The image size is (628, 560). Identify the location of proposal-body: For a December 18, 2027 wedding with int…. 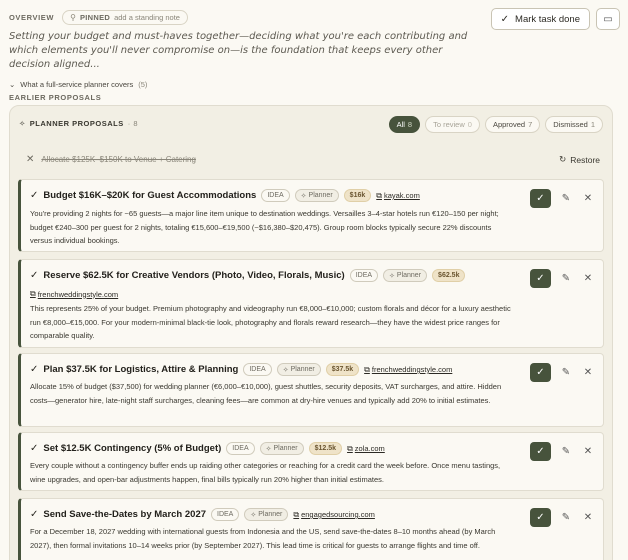
(263, 538).